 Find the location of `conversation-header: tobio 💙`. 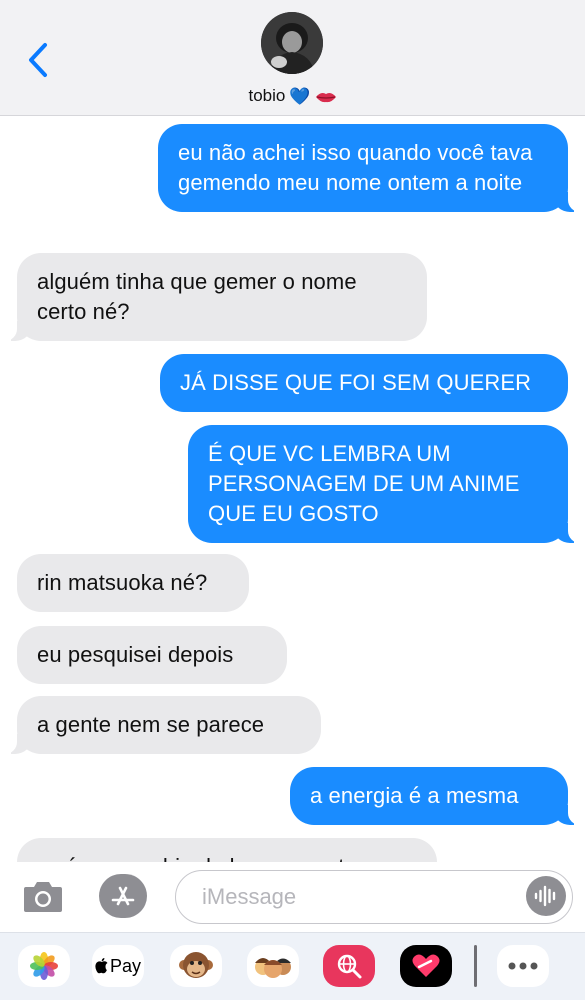

conversation-header: tobio 💙 is located at coordinates (292, 58).